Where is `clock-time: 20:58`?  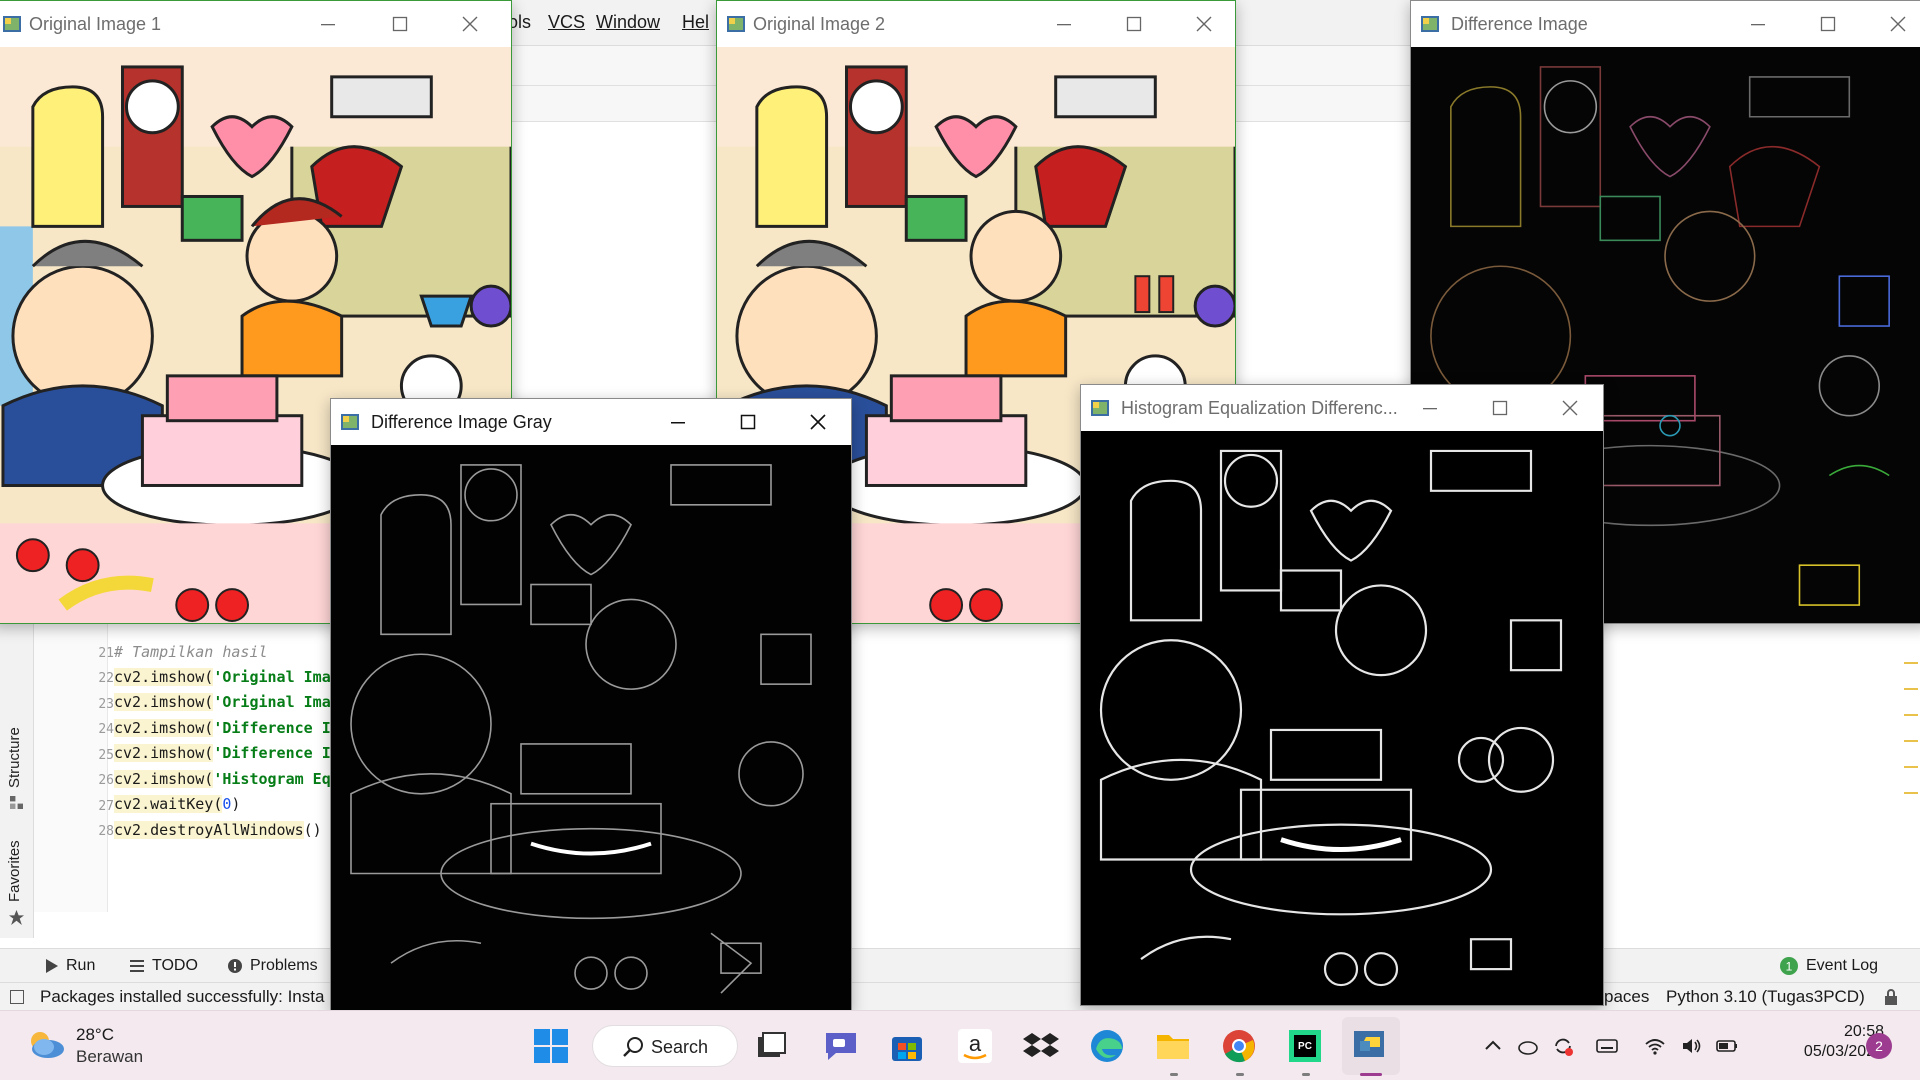
clock-time: 20:58 is located at coordinates (1863, 1031).